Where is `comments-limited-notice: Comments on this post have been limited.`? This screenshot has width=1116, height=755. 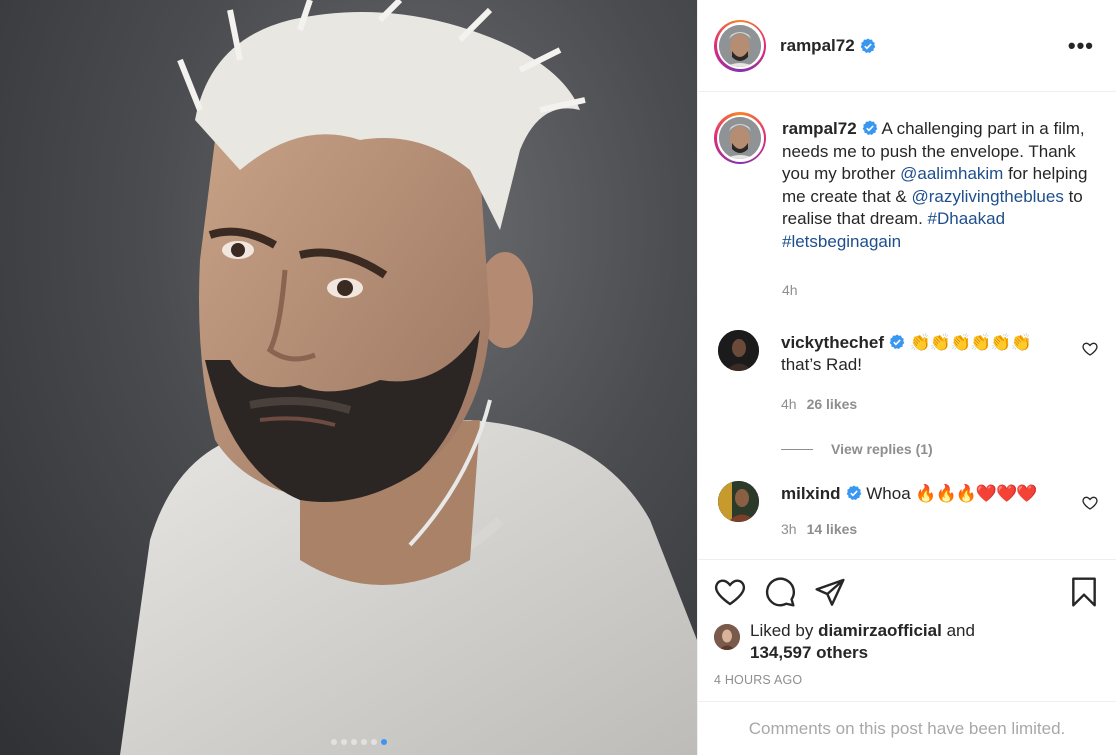
comments-limited-notice: Comments on this post have been limited. is located at coordinates (907, 728).